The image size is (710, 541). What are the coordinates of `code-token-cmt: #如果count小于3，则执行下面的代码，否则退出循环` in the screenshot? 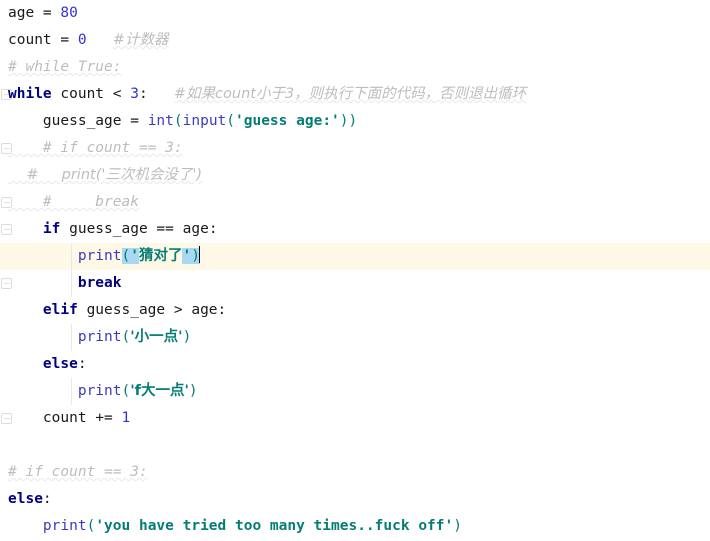 It's located at (350, 94).